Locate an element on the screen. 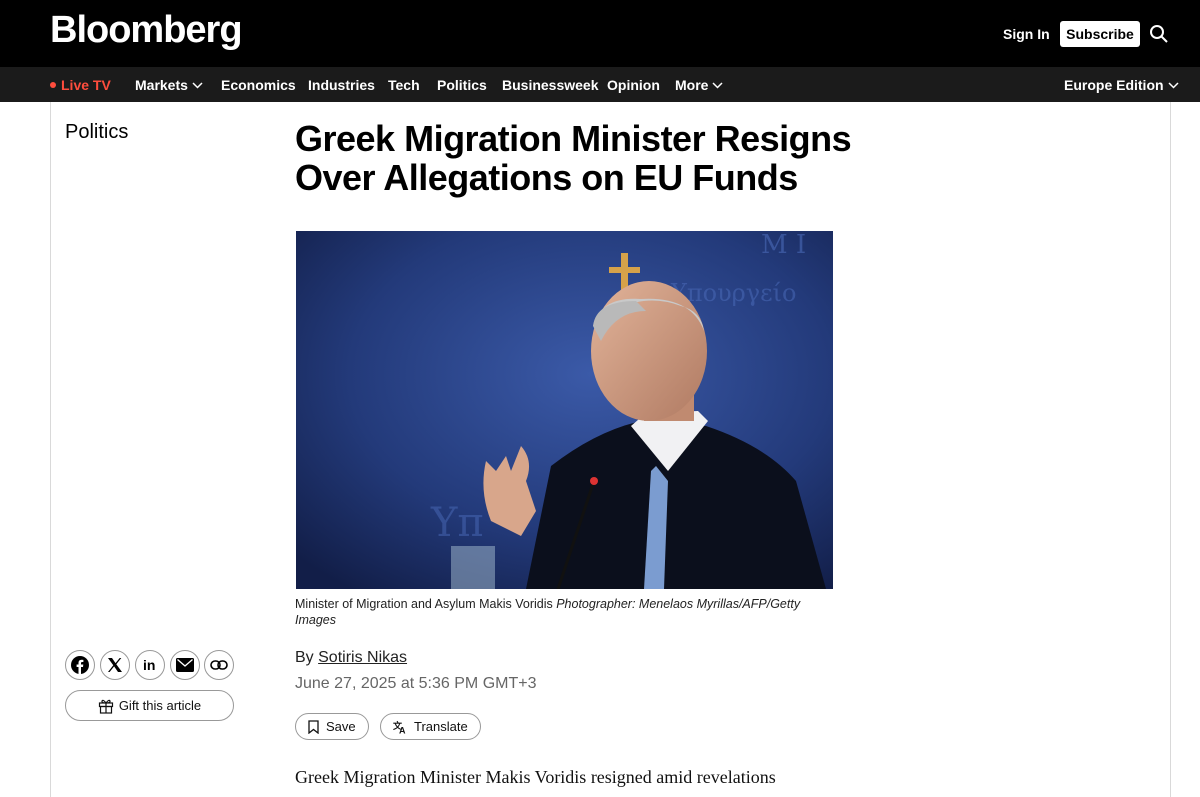  nav-live-tv: Live TV is located at coordinates (80, 85).